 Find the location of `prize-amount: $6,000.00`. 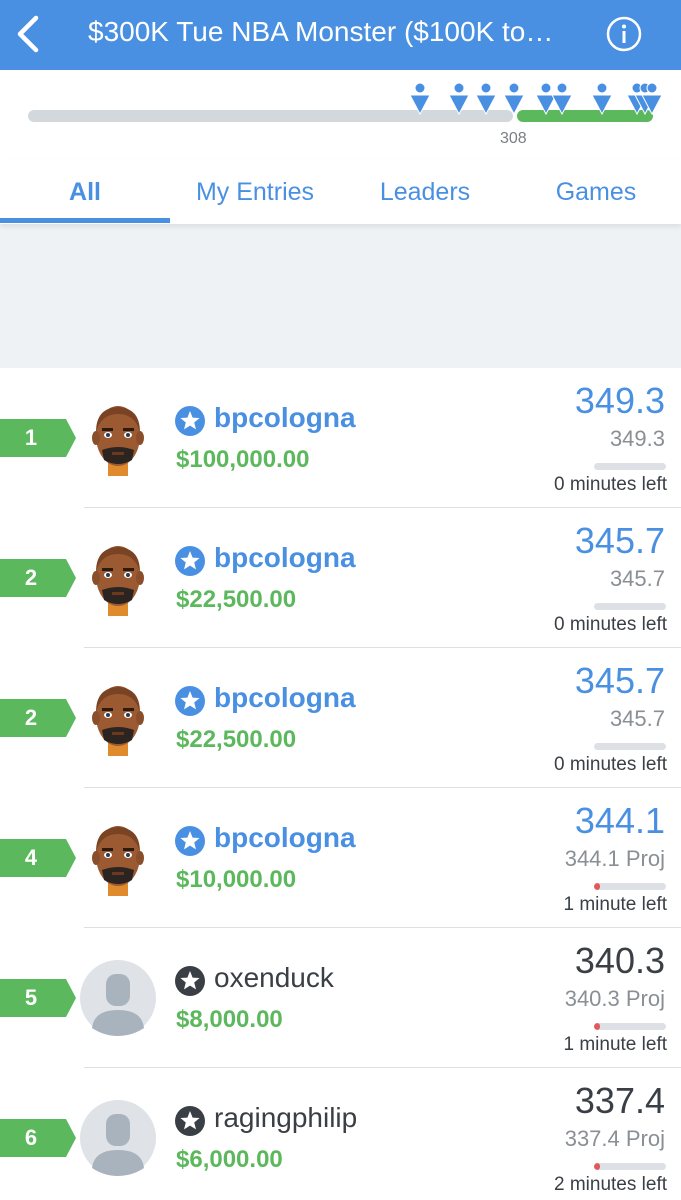

prize-amount: $6,000.00 is located at coordinates (229, 1159).